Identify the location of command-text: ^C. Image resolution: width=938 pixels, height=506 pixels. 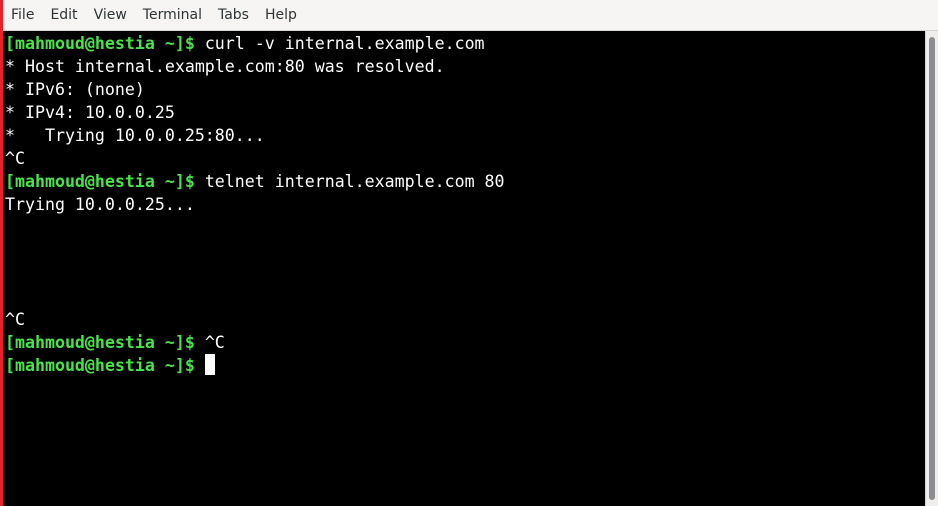
(209, 342).